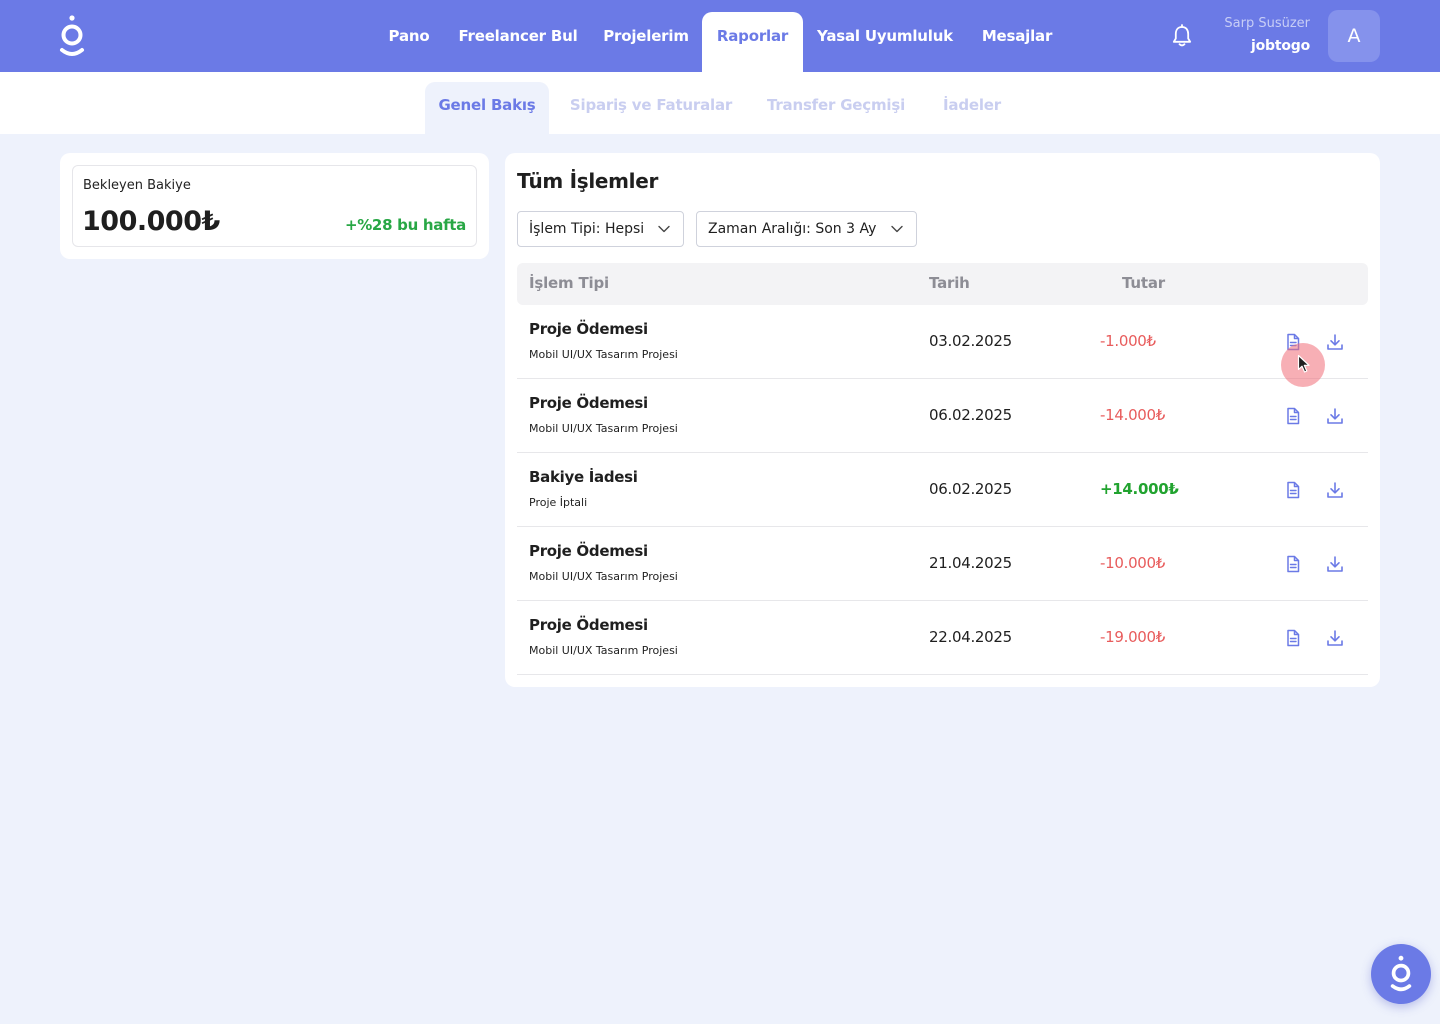 This screenshot has width=1440, height=1024. What do you see at coordinates (569, 283) in the screenshot?
I see `column-header-type: İşlem Tipi` at bounding box center [569, 283].